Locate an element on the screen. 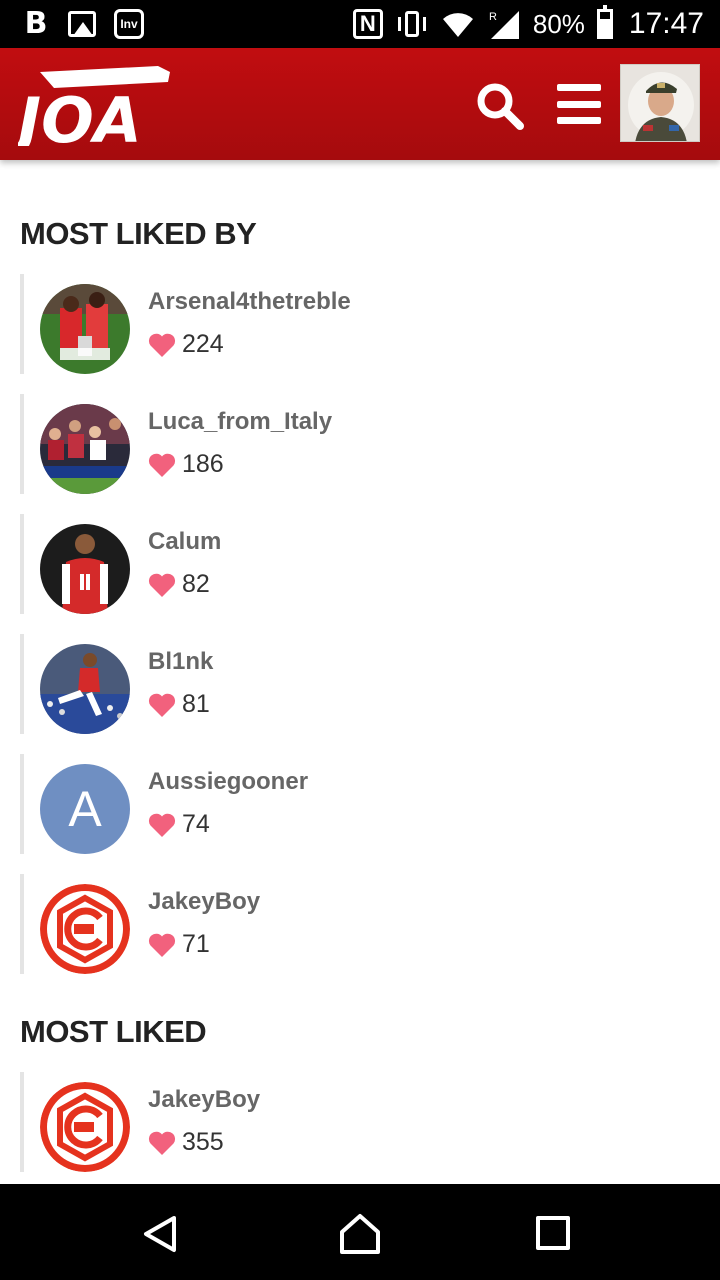 Image resolution: width=720 pixels, height=1280 pixels. wifi-icon is located at coordinates (457, 25).